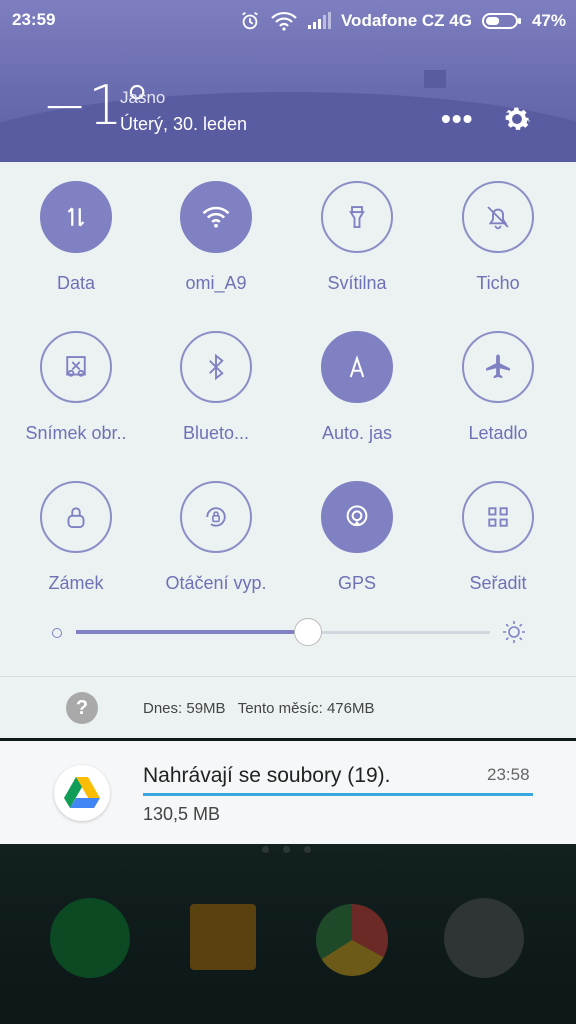  Describe the element at coordinates (308, 632) in the screenshot. I see `brightness-slider-thumb` at that location.